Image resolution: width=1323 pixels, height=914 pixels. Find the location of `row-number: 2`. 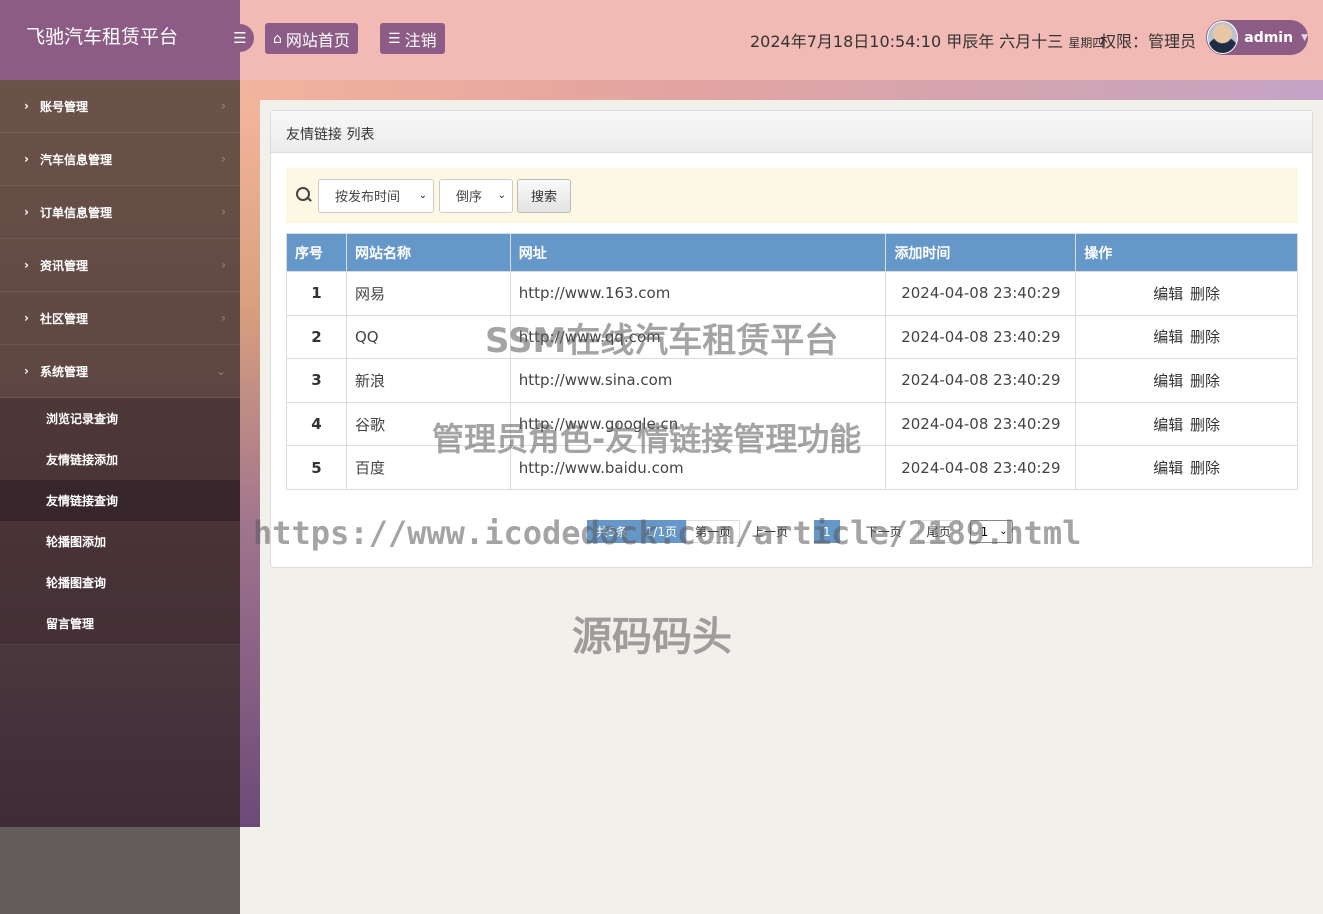

row-number: 2 is located at coordinates (316, 337).